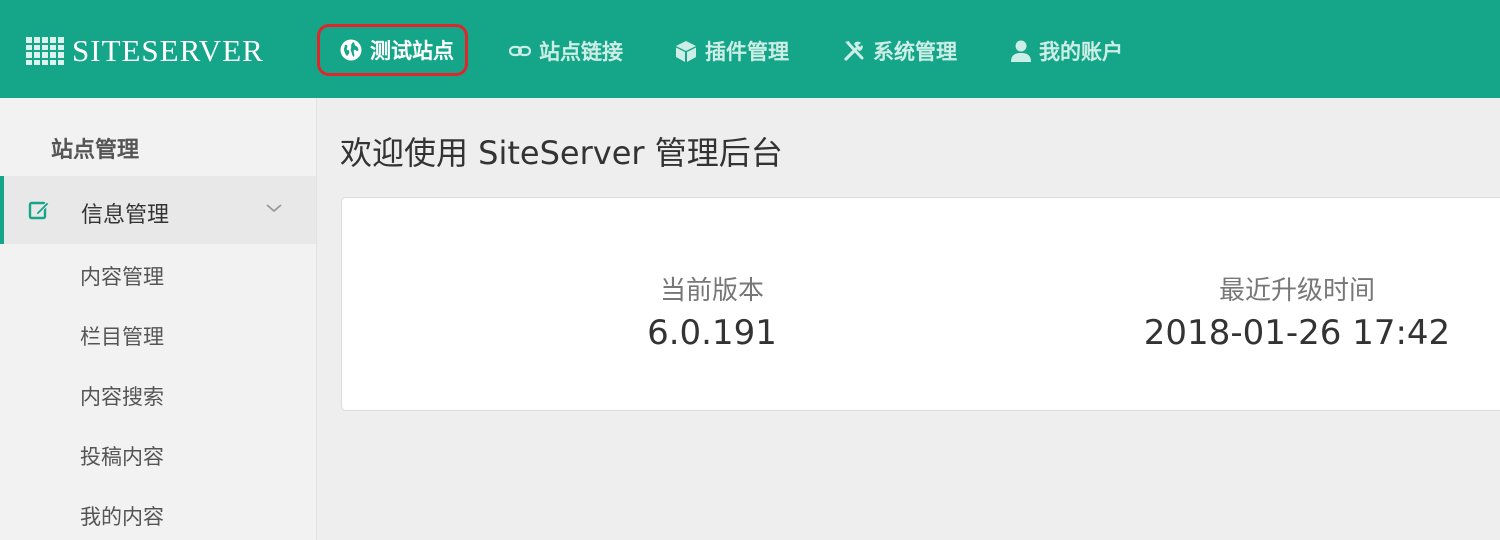 The height and width of the screenshot is (540, 1500). What do you see at coordinates (412, 51) in the screenshot?
I see `nav-item-label: 测试站点` at bounding box center [412, 51].